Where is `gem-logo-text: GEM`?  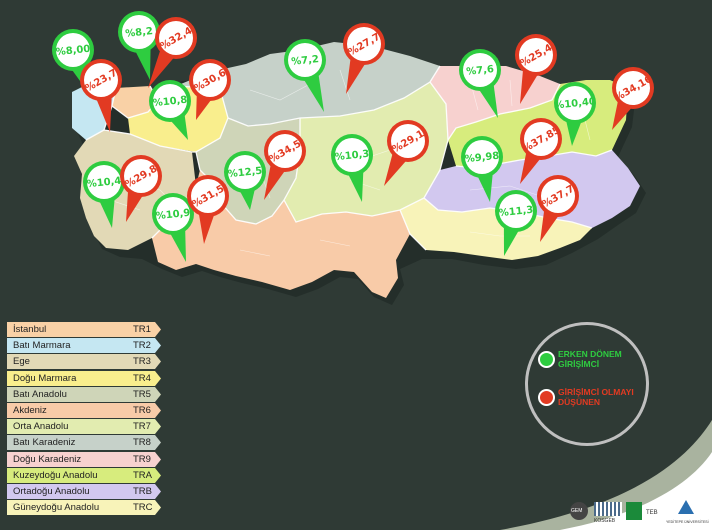
gem-logo-text: GEM is located at coordinates (577, 511).